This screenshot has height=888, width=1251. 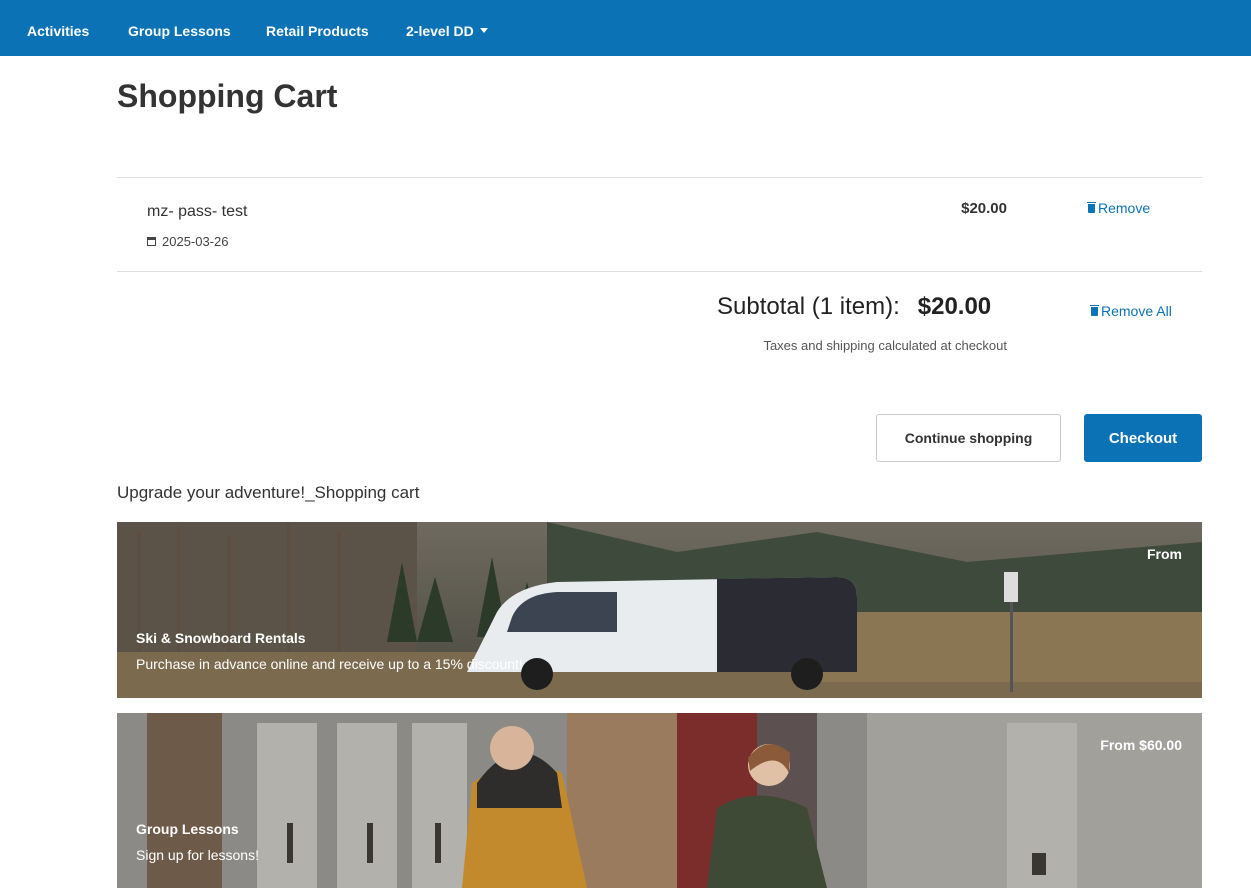 What do you see at coordinates (317, 31) in the screenshot?
I see `nav-item-retail-products: Retail Products` at bounding box center [317, 31].